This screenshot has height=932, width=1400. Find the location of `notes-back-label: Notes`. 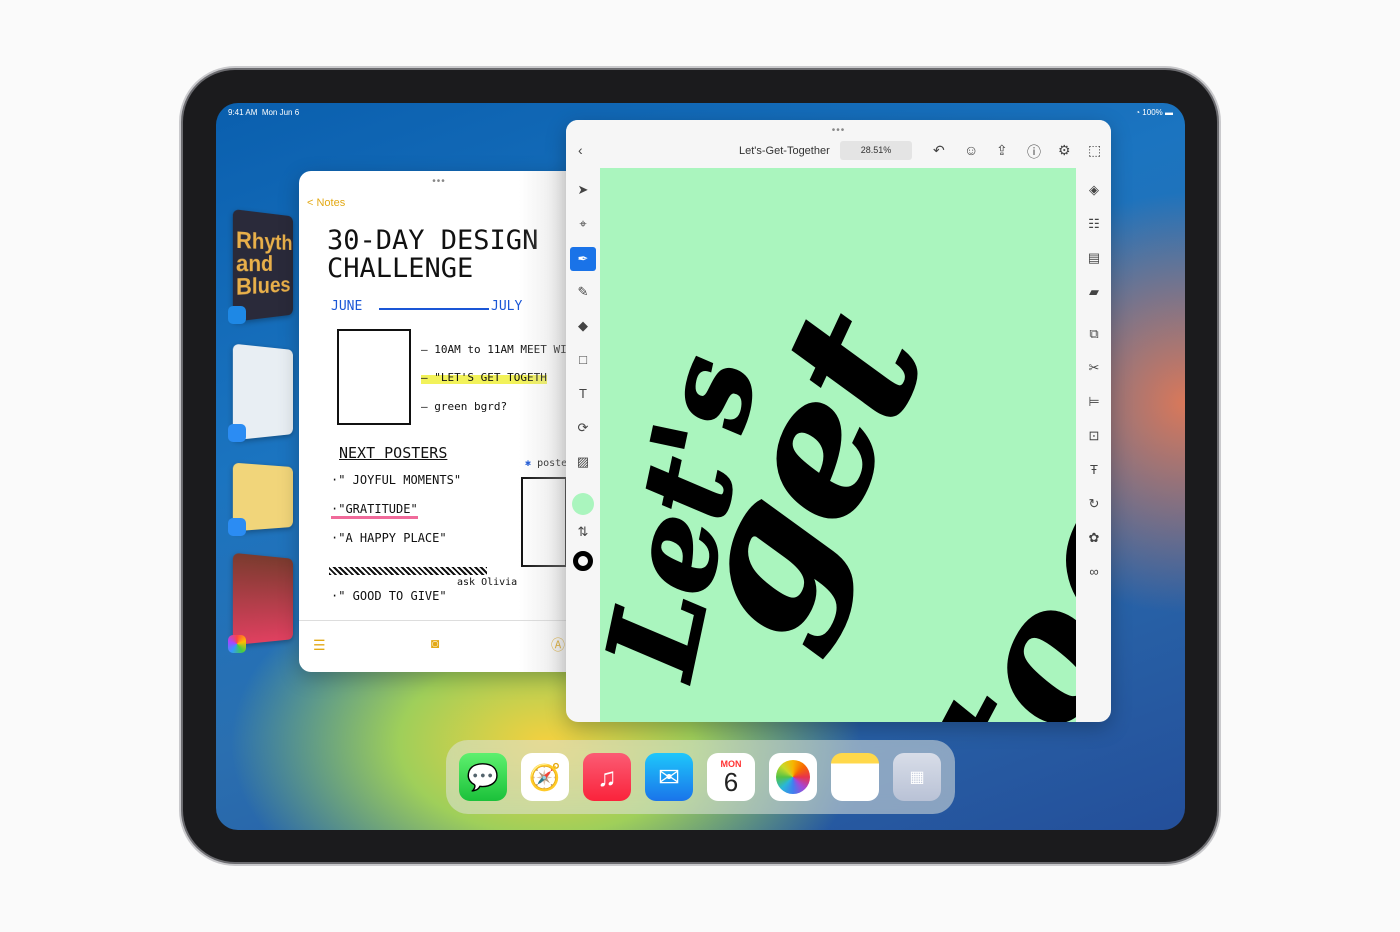

notes-back-label: Notes is located at coordinates (331, 203).